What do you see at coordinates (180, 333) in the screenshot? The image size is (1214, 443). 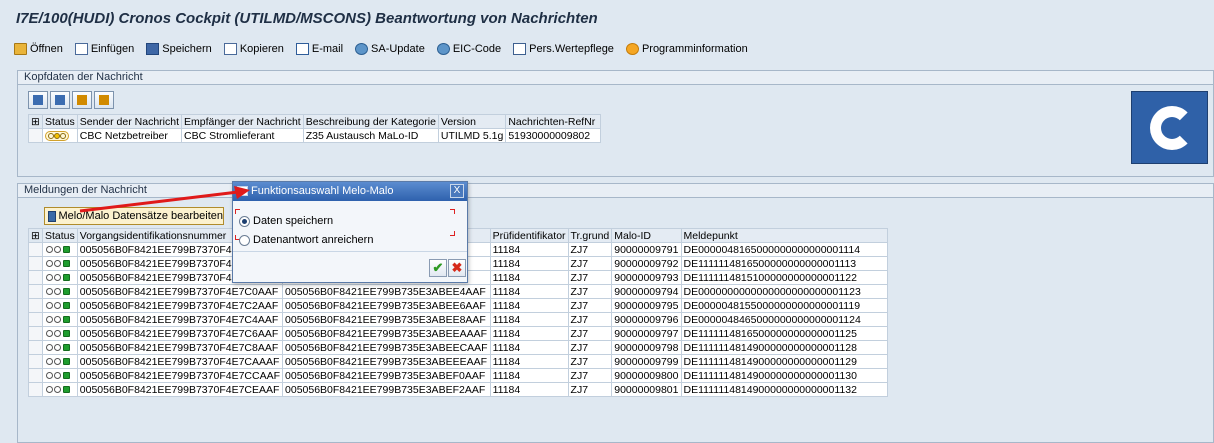 I see `vorgangsid-cell: 005056B0F8421EE799B7370F4E7C6AAF` at bounding box center [180, 333].